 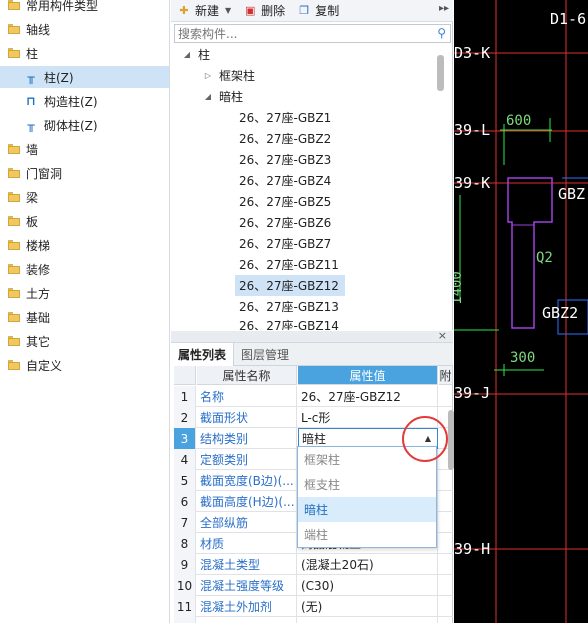 I want to click on option-end-column: 端柱, so click(x=367, y=534).